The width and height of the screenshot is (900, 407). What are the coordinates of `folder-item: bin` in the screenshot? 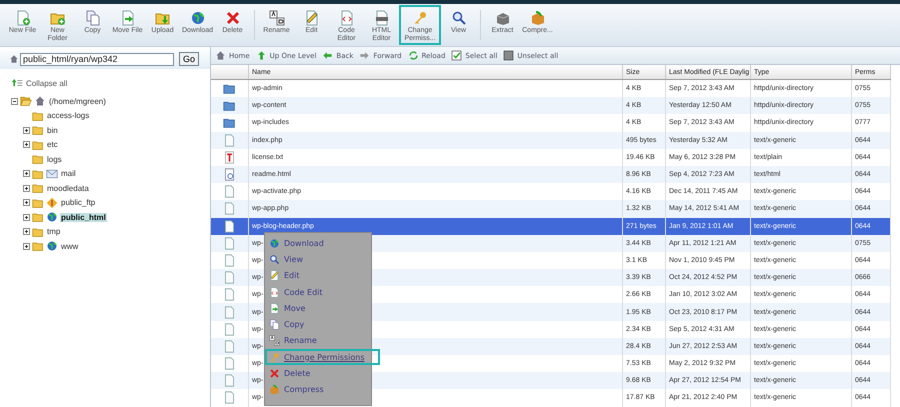 It's located at (52, 130).